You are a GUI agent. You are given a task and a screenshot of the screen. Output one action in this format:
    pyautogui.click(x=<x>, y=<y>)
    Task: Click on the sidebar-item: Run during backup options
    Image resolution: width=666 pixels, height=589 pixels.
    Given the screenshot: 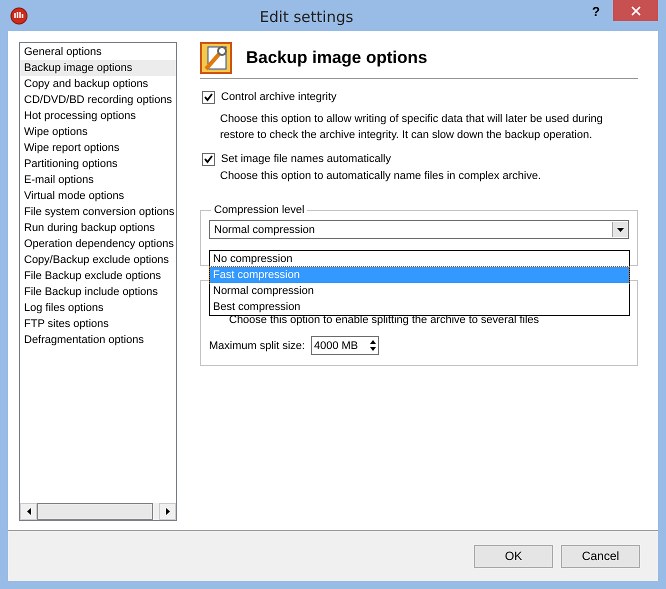 What is the action you would take?
    pyautogui.click(x=98, y=228)
    